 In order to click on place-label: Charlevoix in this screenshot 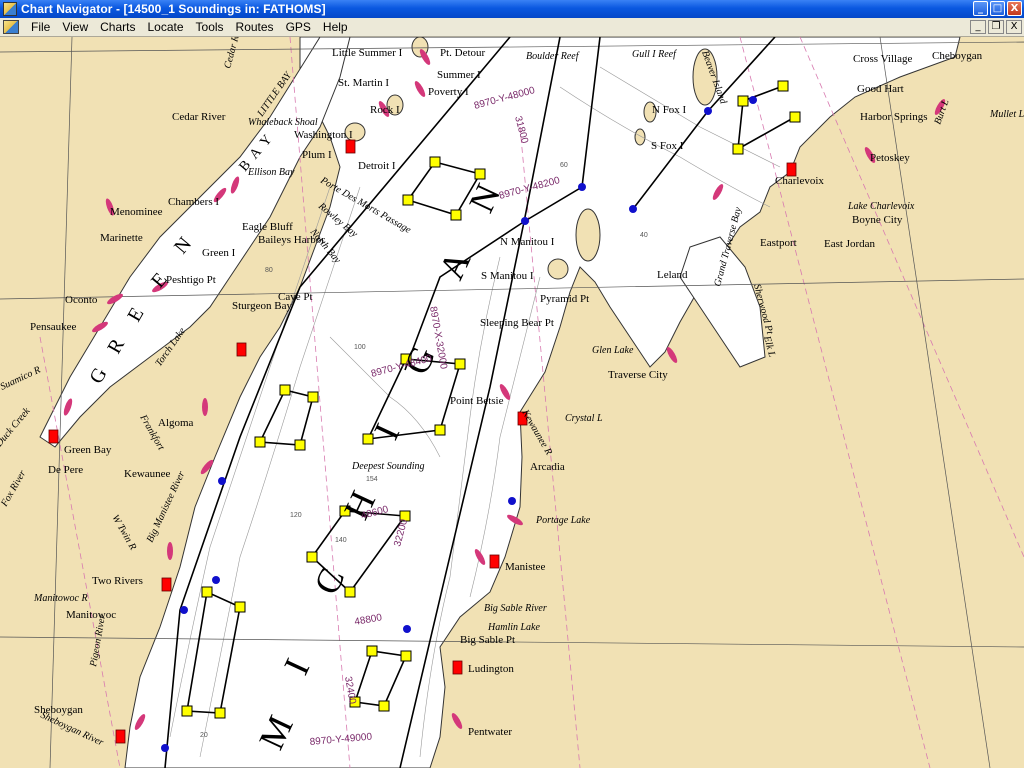, I will do `click(799, 181)`.